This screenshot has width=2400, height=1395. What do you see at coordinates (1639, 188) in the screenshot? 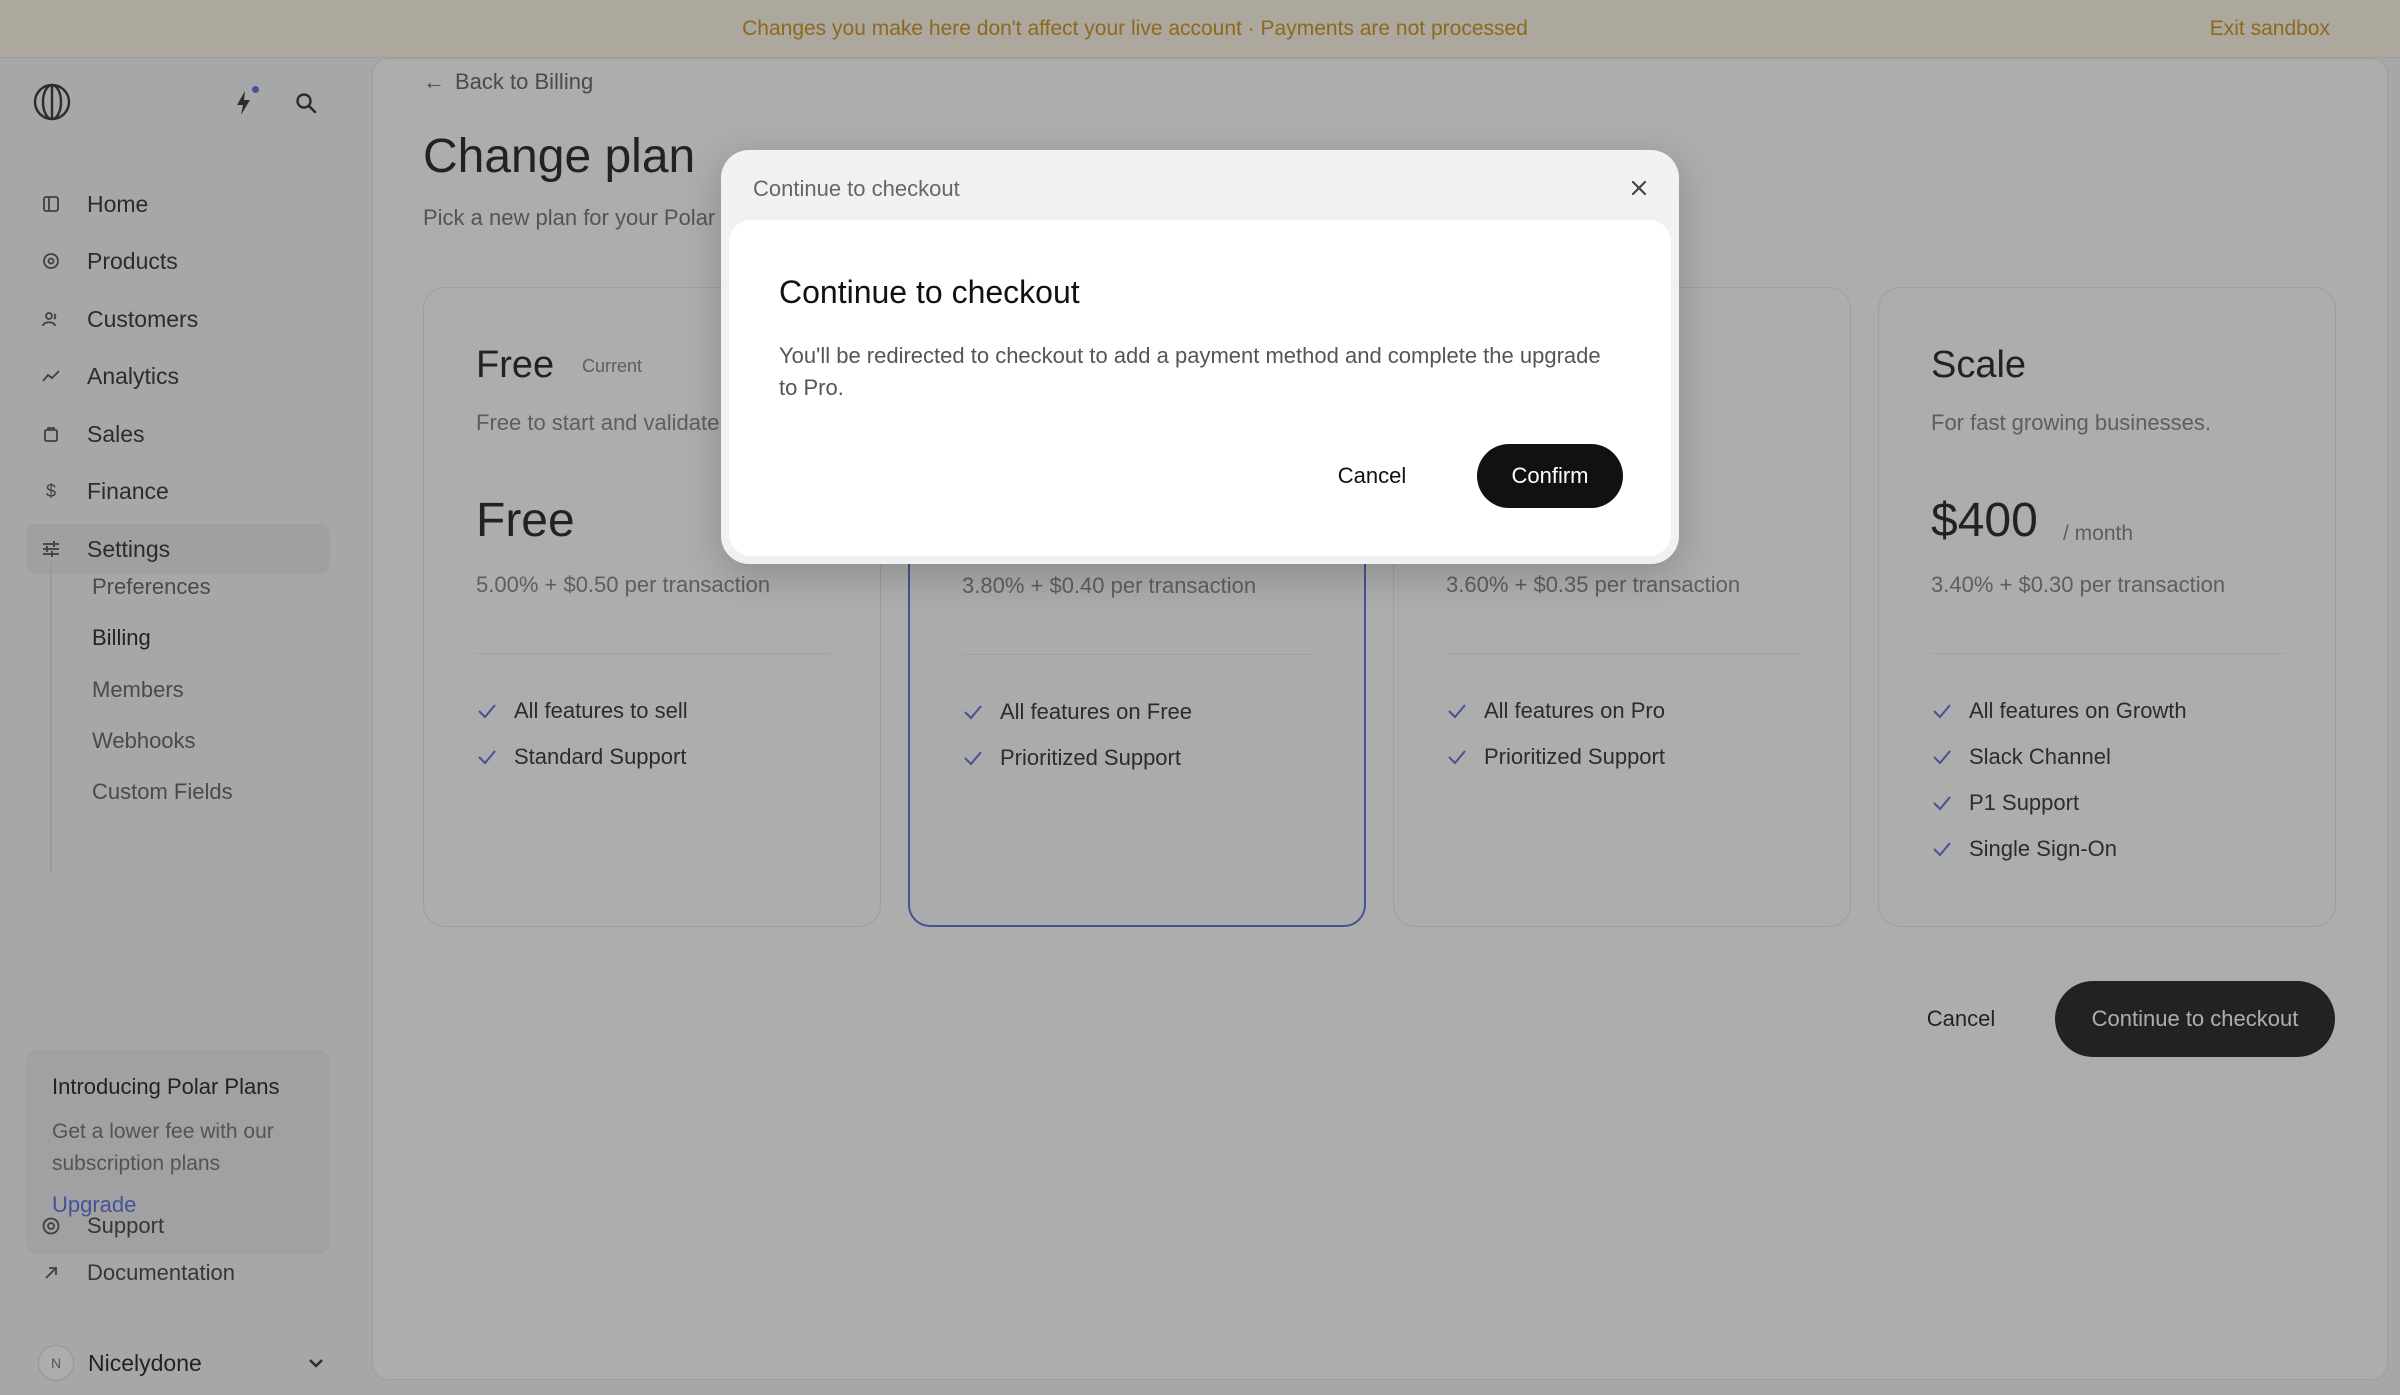
I see `close-icon` at bounding box center [1639, 188].